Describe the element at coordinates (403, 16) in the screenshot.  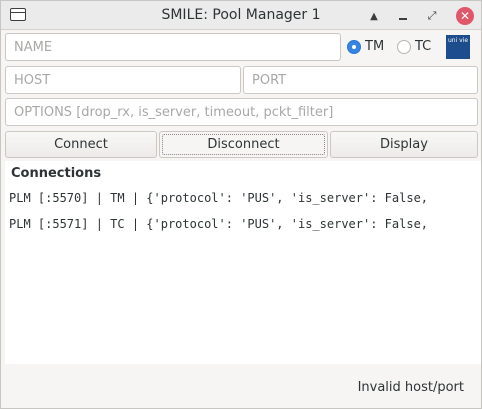
I see `minimize-icon` at that location.